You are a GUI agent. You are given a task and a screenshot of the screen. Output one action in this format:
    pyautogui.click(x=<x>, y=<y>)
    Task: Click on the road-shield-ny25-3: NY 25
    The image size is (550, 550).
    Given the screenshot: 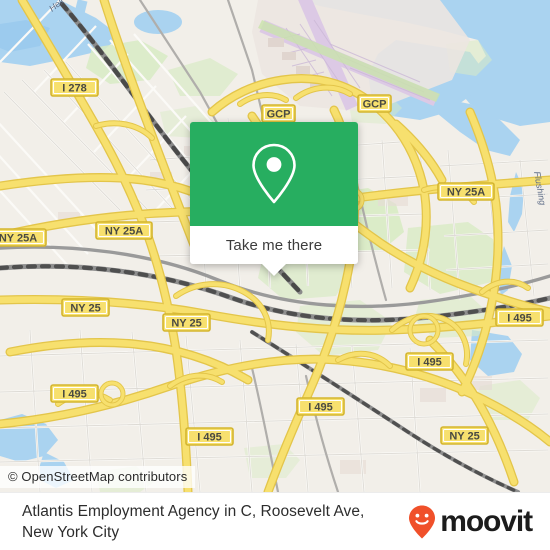 What is the action you would take?
    pyautogui.click(x=464, y=435)
    